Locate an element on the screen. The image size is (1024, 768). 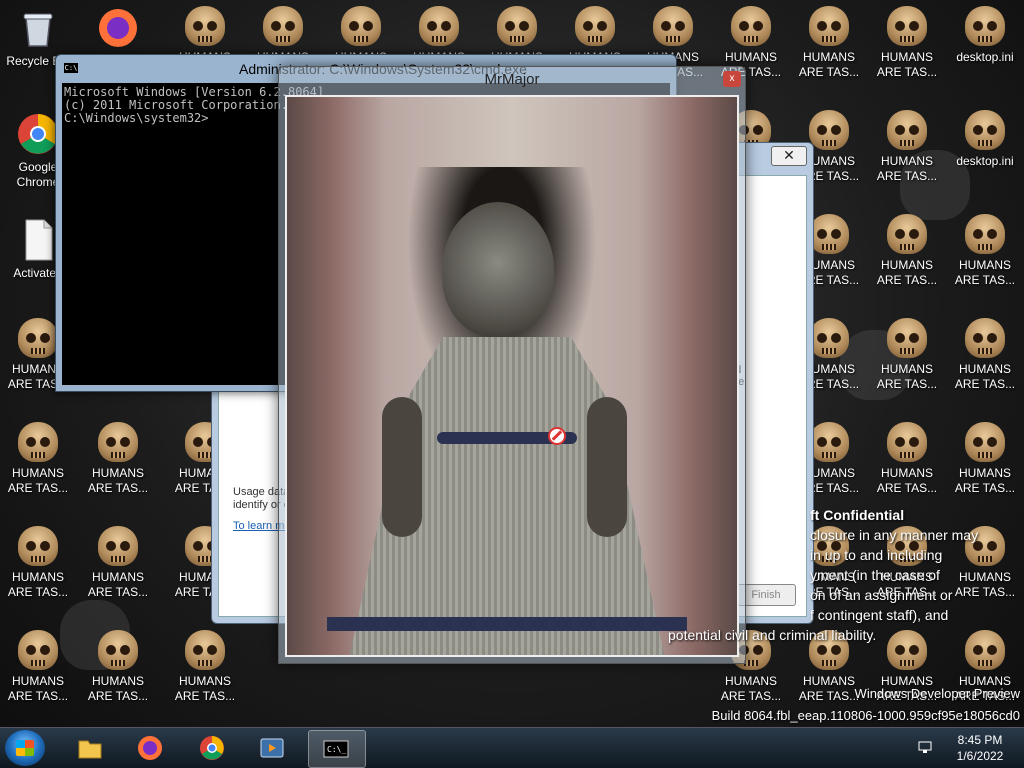
taskbar-chrome is located at coordinates (212, 748).